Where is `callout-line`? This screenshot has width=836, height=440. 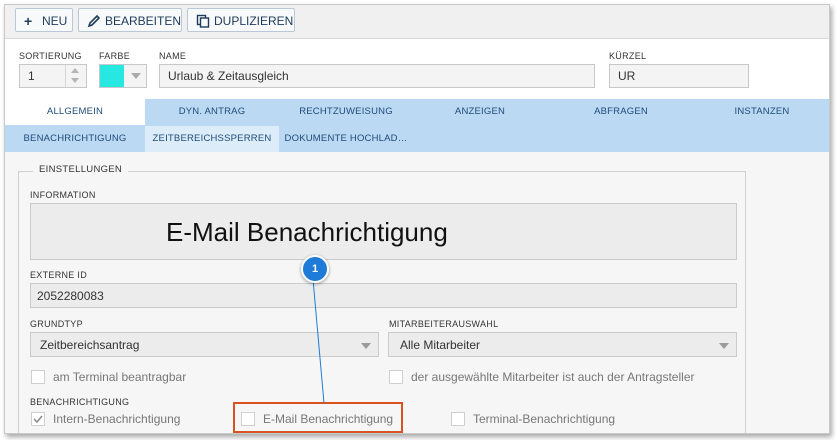 callout-line is located at coordinates (318, 335).